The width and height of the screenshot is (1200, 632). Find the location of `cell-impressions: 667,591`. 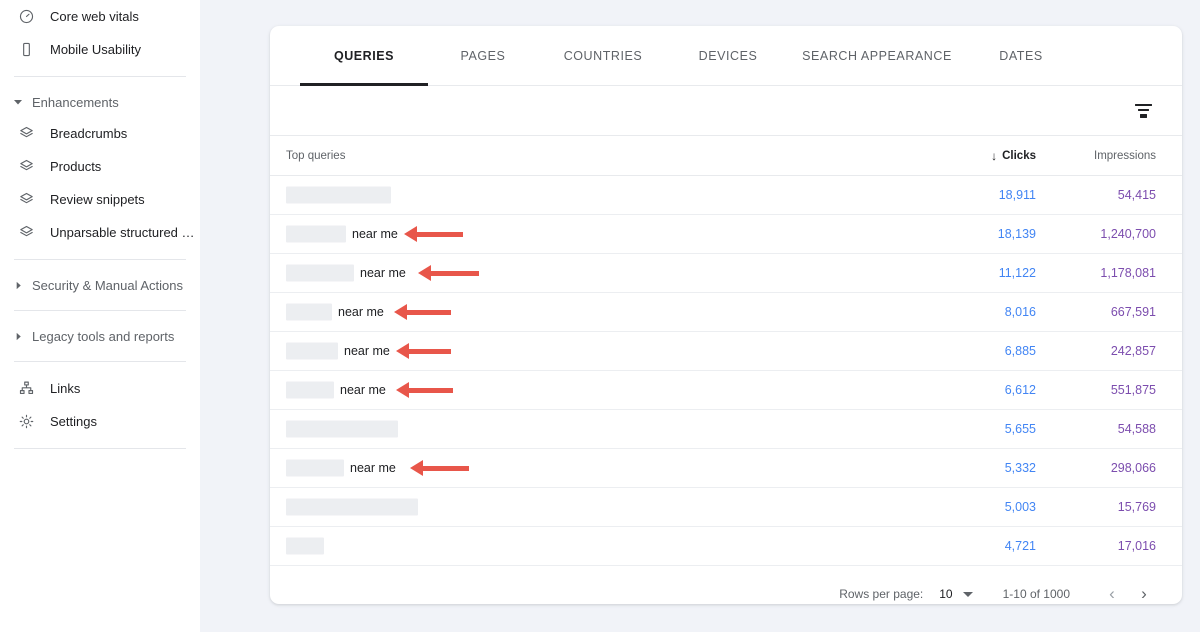

cell-impressions: 667,591 is located at coordinates (1133, 312).